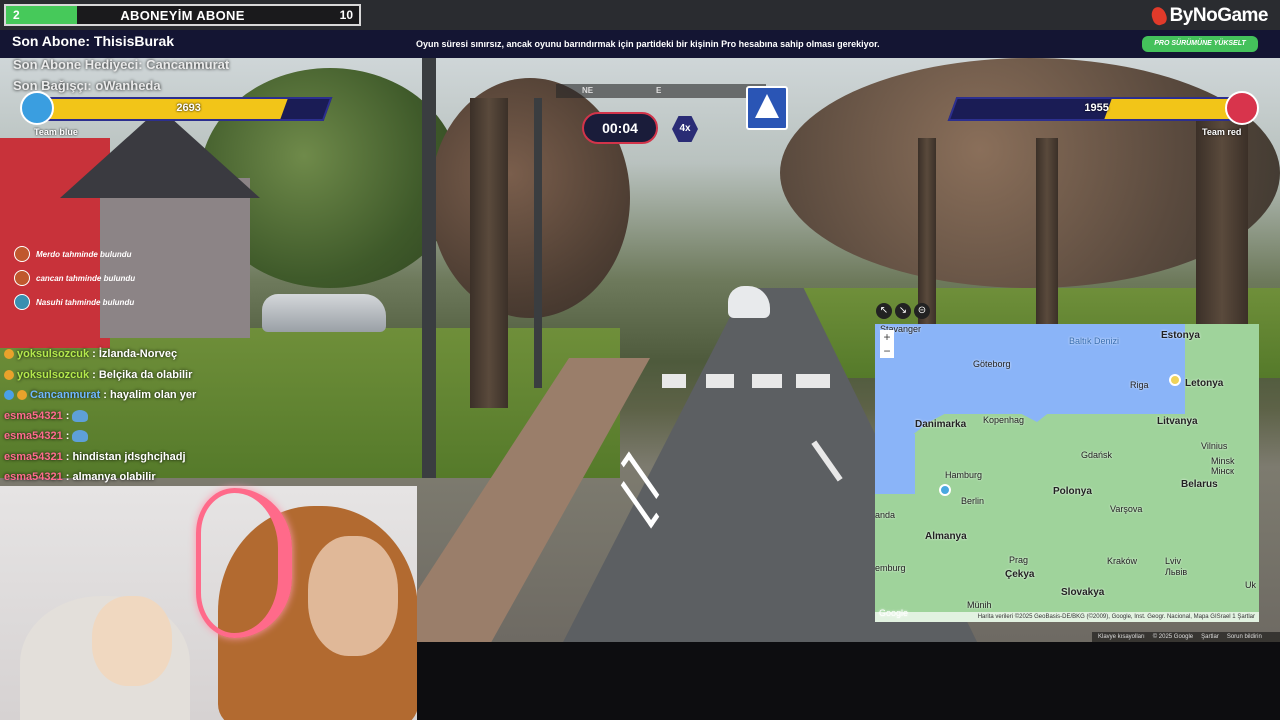 Image resolution: width=1280 pixels, height=720 pixels. I want to click on country-label: Almanya, so click(946, 536).